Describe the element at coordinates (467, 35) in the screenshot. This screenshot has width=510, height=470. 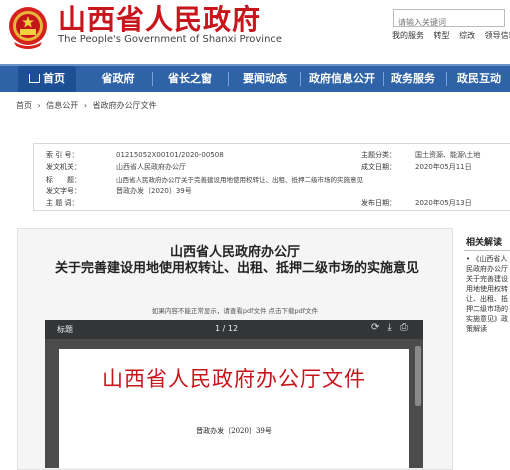
I see `top-link-reform: 综改` at that location.